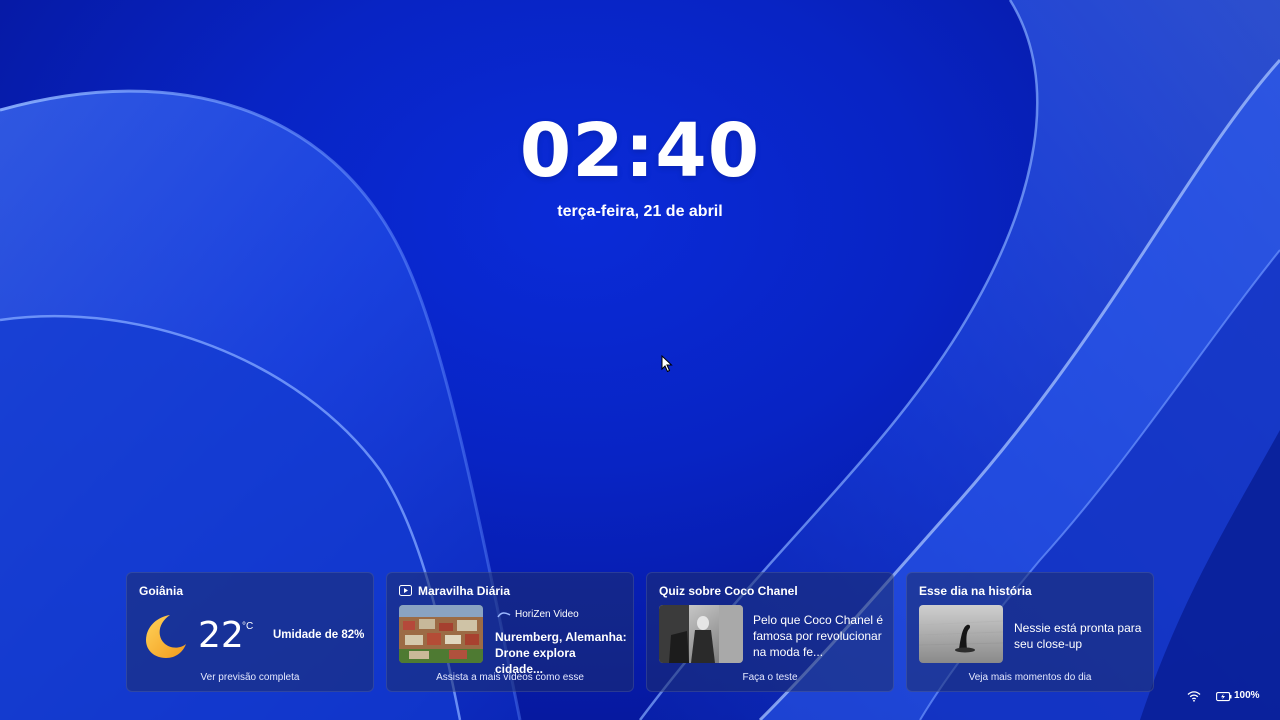 The height and width of the screenshot is (720, 1280). Describe the element at coordinates (221, 635) in the screenshot. I see `temperature-value: 22` at that location.